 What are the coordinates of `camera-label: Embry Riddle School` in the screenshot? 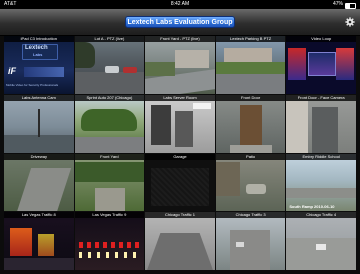 It's located at (321, 156).